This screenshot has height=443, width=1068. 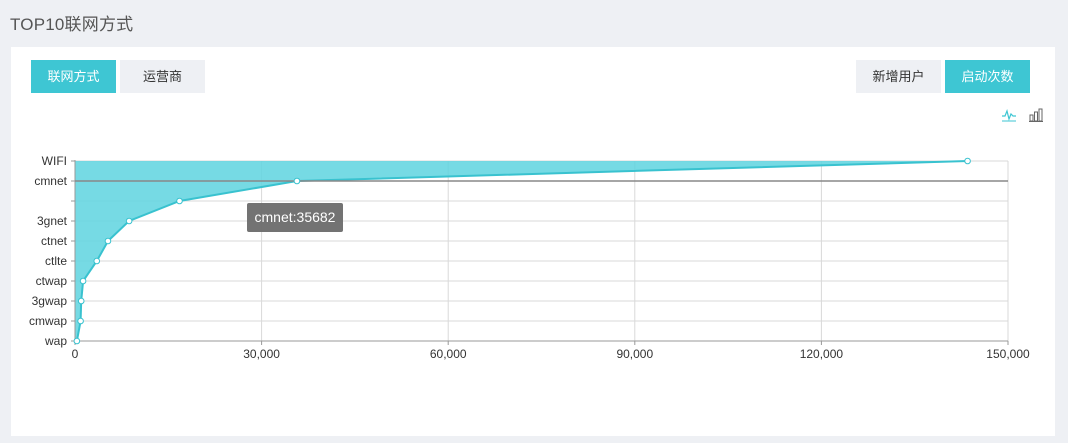 What do you see at coordinates (1009, 115) in the screenshot?
I see `line-chart-icon` at bounding box center [1009, 115].